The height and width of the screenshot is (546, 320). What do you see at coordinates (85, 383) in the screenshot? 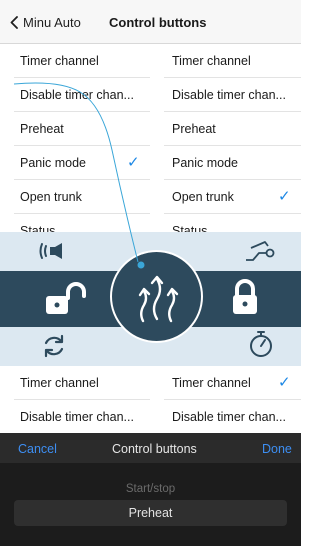
I see `left-option: Timer channel` at bounding box center [85, 383].